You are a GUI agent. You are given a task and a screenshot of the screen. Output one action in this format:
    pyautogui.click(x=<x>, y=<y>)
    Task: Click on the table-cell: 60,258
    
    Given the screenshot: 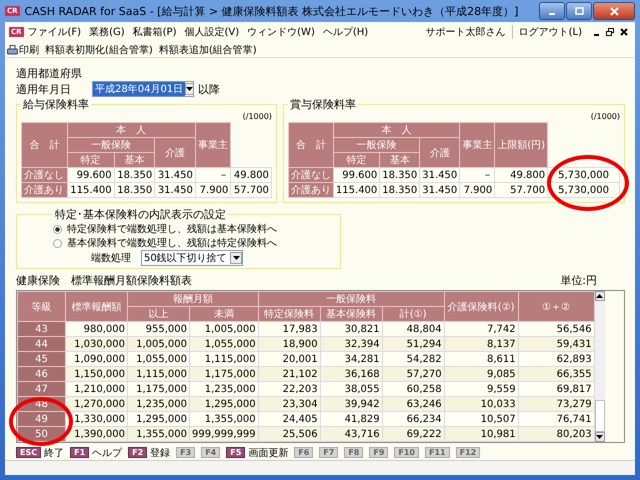 What is the action you would take?
    pyautogui.click(x=413, y=389)
    